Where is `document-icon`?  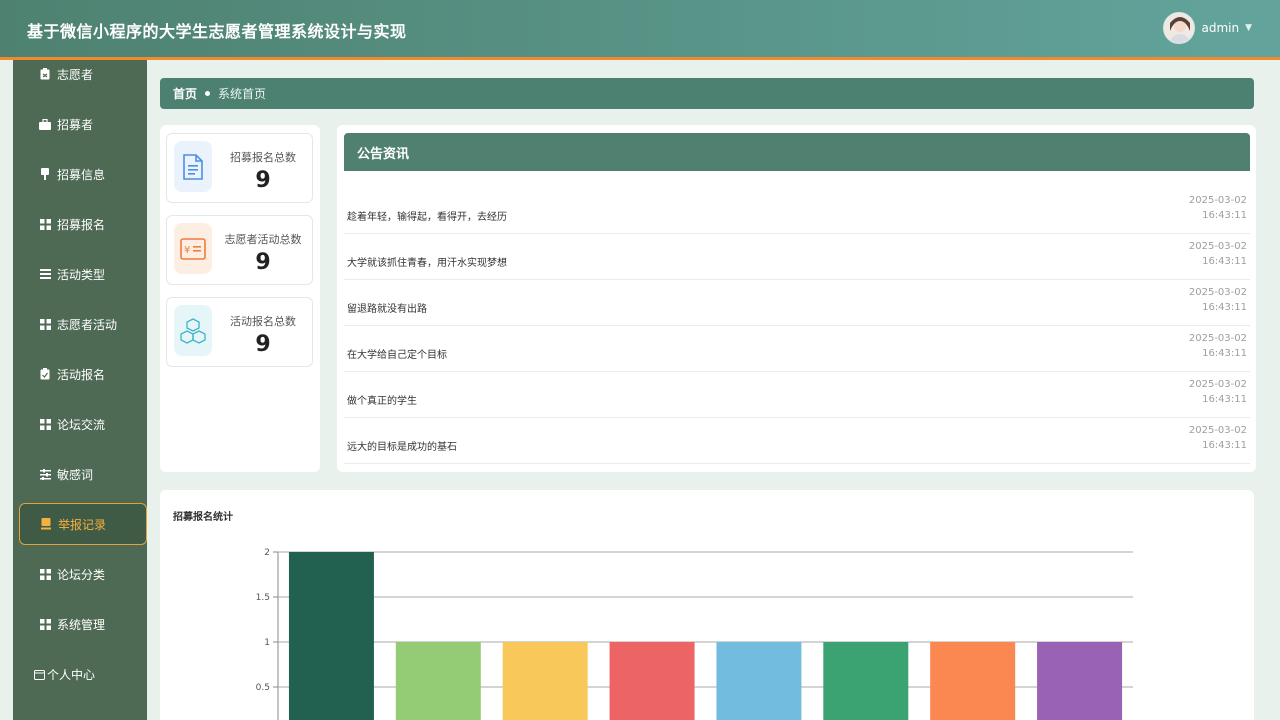 document-icon is located at coordinates (193, 166).